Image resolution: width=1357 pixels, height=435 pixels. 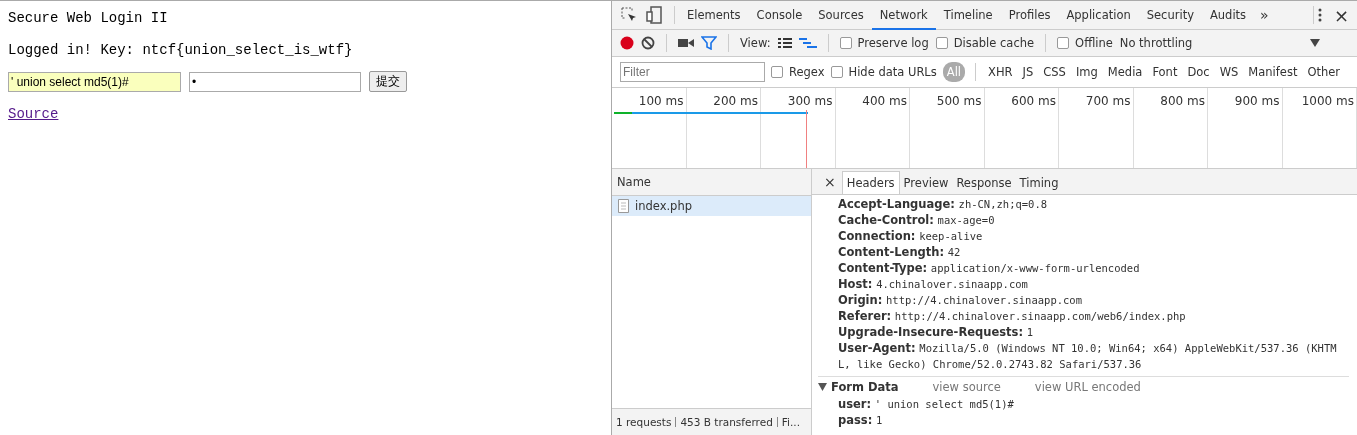 I want to click on filter-icon, so click(x=709, y=43).